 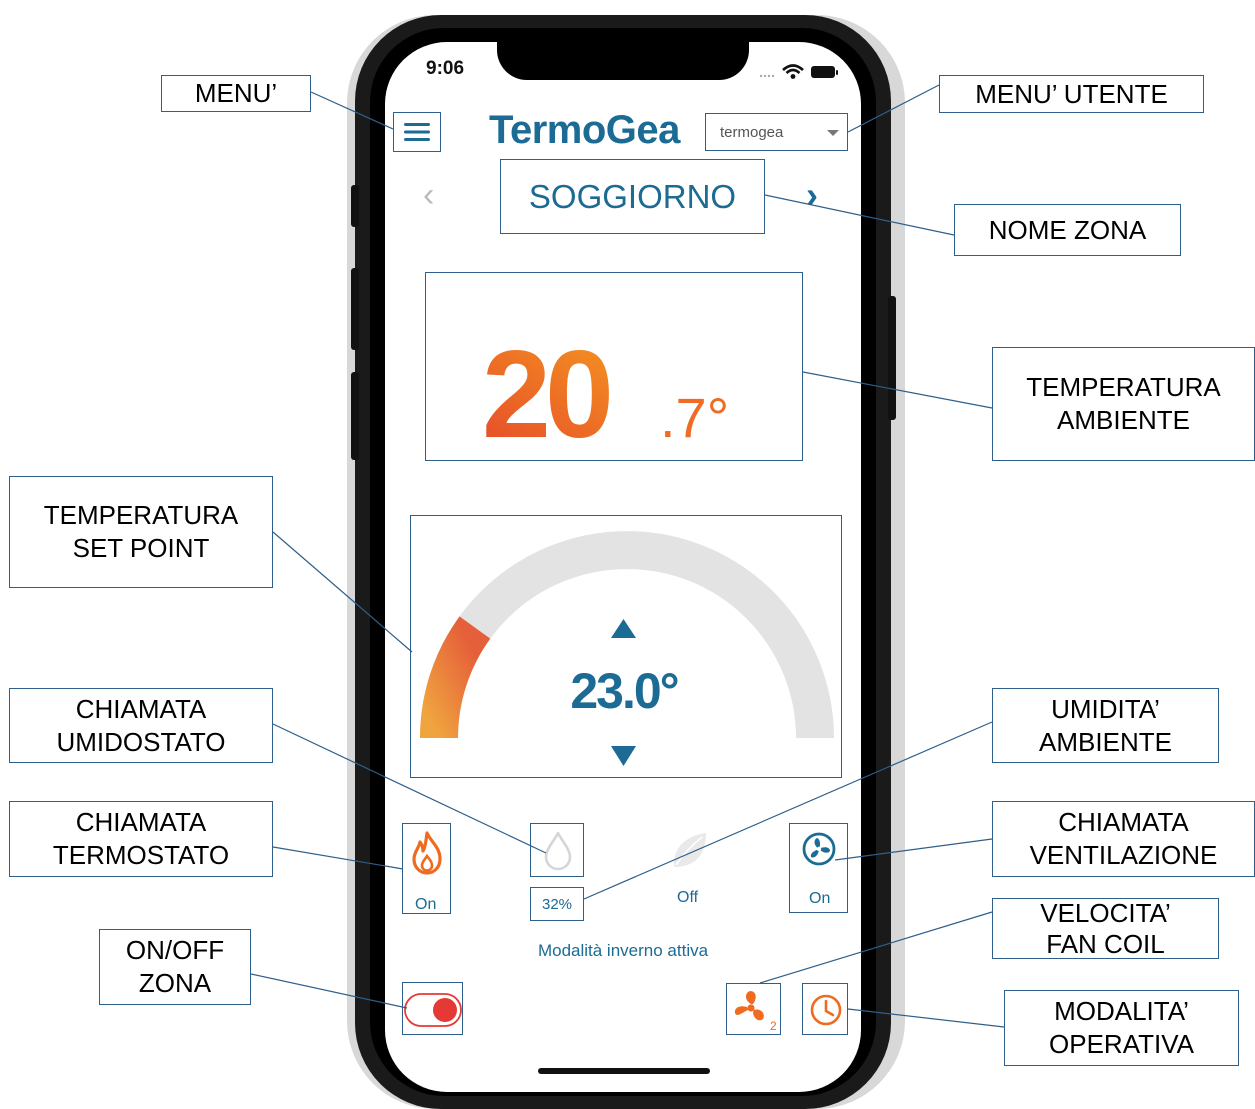 What do you see at coordinates (812, 195) in the screenshot?
I see `zone-next-button: ›` at bounding box center [812, 195].